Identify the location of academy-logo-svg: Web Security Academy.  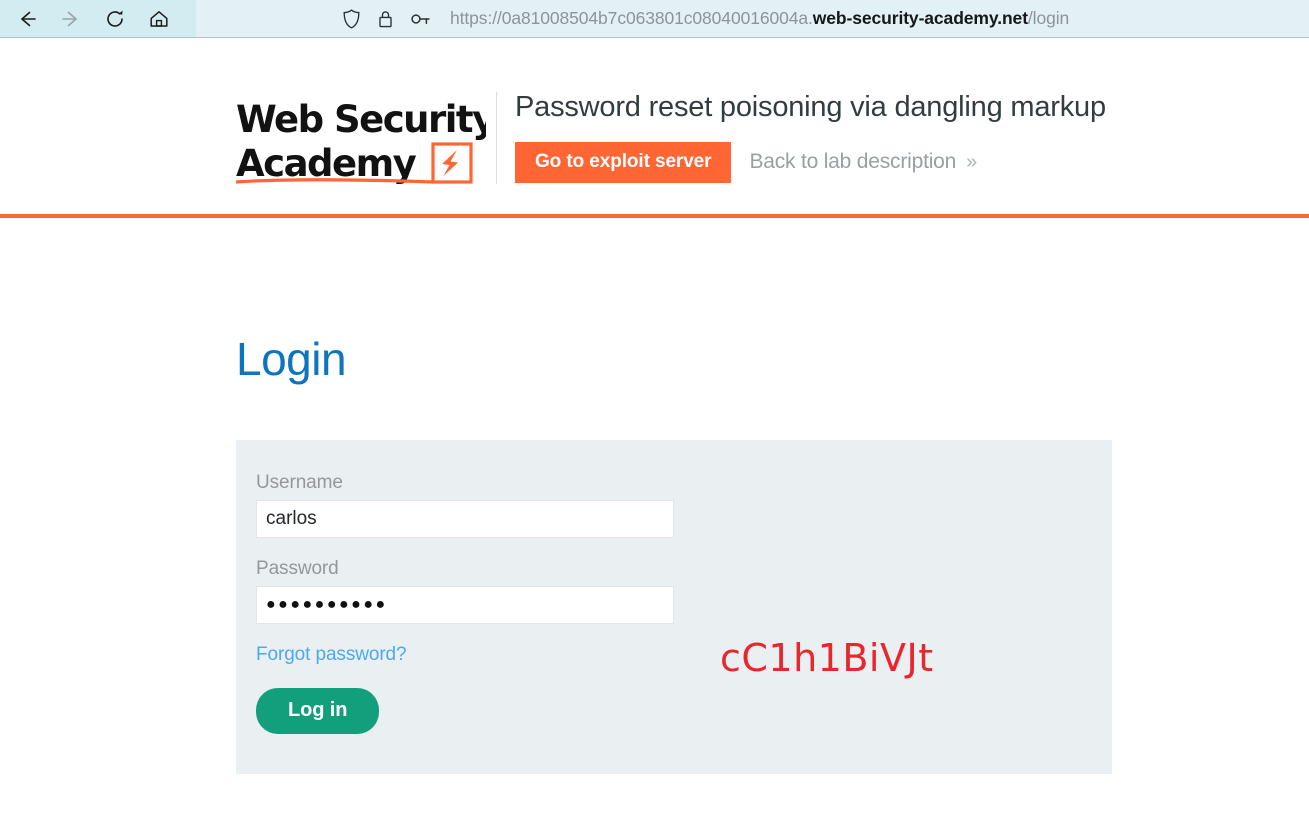
(361, 141).